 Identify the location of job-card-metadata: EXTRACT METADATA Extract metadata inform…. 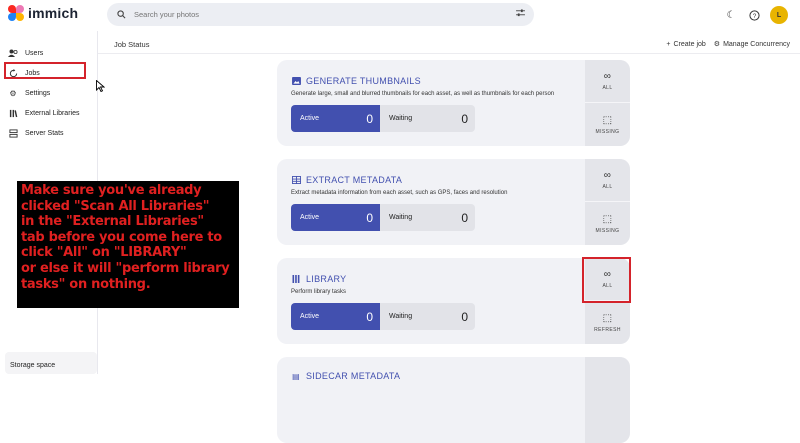
(453, 202).